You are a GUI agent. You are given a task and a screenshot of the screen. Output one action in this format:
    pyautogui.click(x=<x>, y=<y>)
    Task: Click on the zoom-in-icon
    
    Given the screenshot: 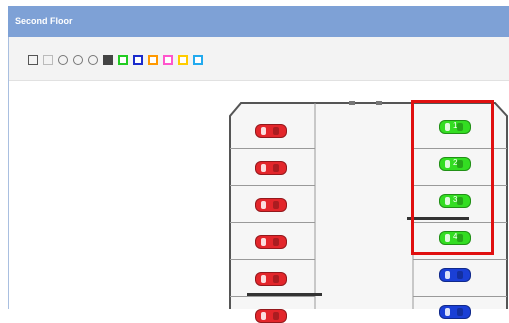 What is the action you would take?
    pyautogui.click(x=63, y=60)
    